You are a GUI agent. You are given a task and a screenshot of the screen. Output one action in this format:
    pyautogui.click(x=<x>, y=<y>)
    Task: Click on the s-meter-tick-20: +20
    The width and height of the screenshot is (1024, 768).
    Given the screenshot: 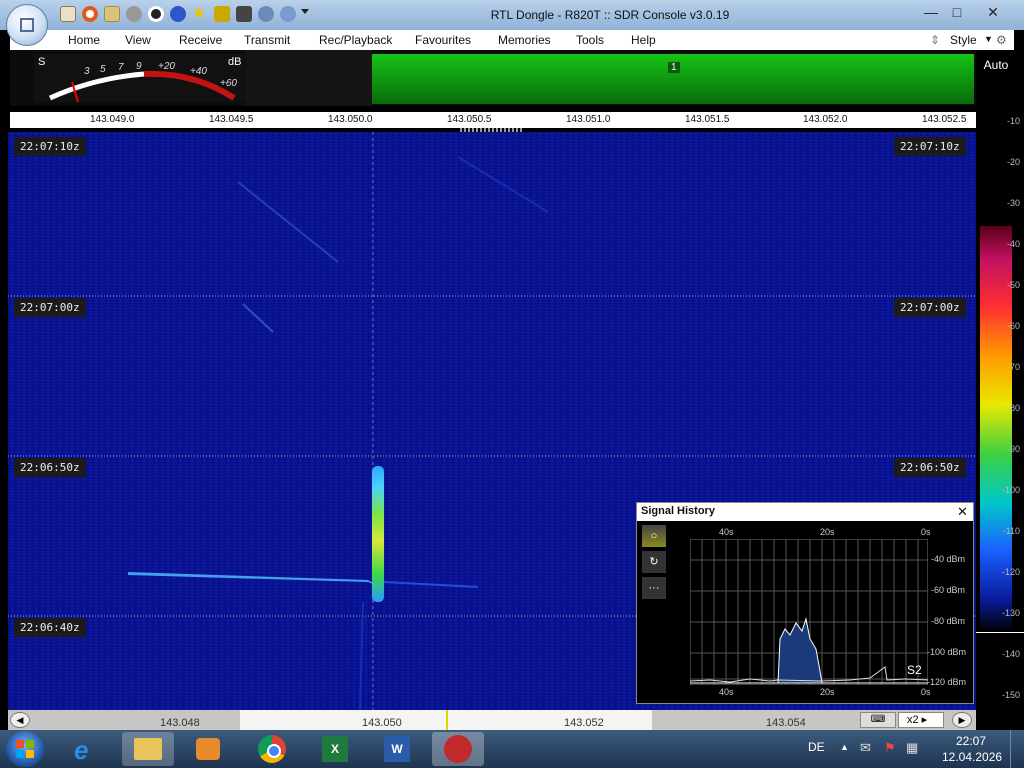 What is the action you would take?
    pyautogui.click(x=166, y=66)
    